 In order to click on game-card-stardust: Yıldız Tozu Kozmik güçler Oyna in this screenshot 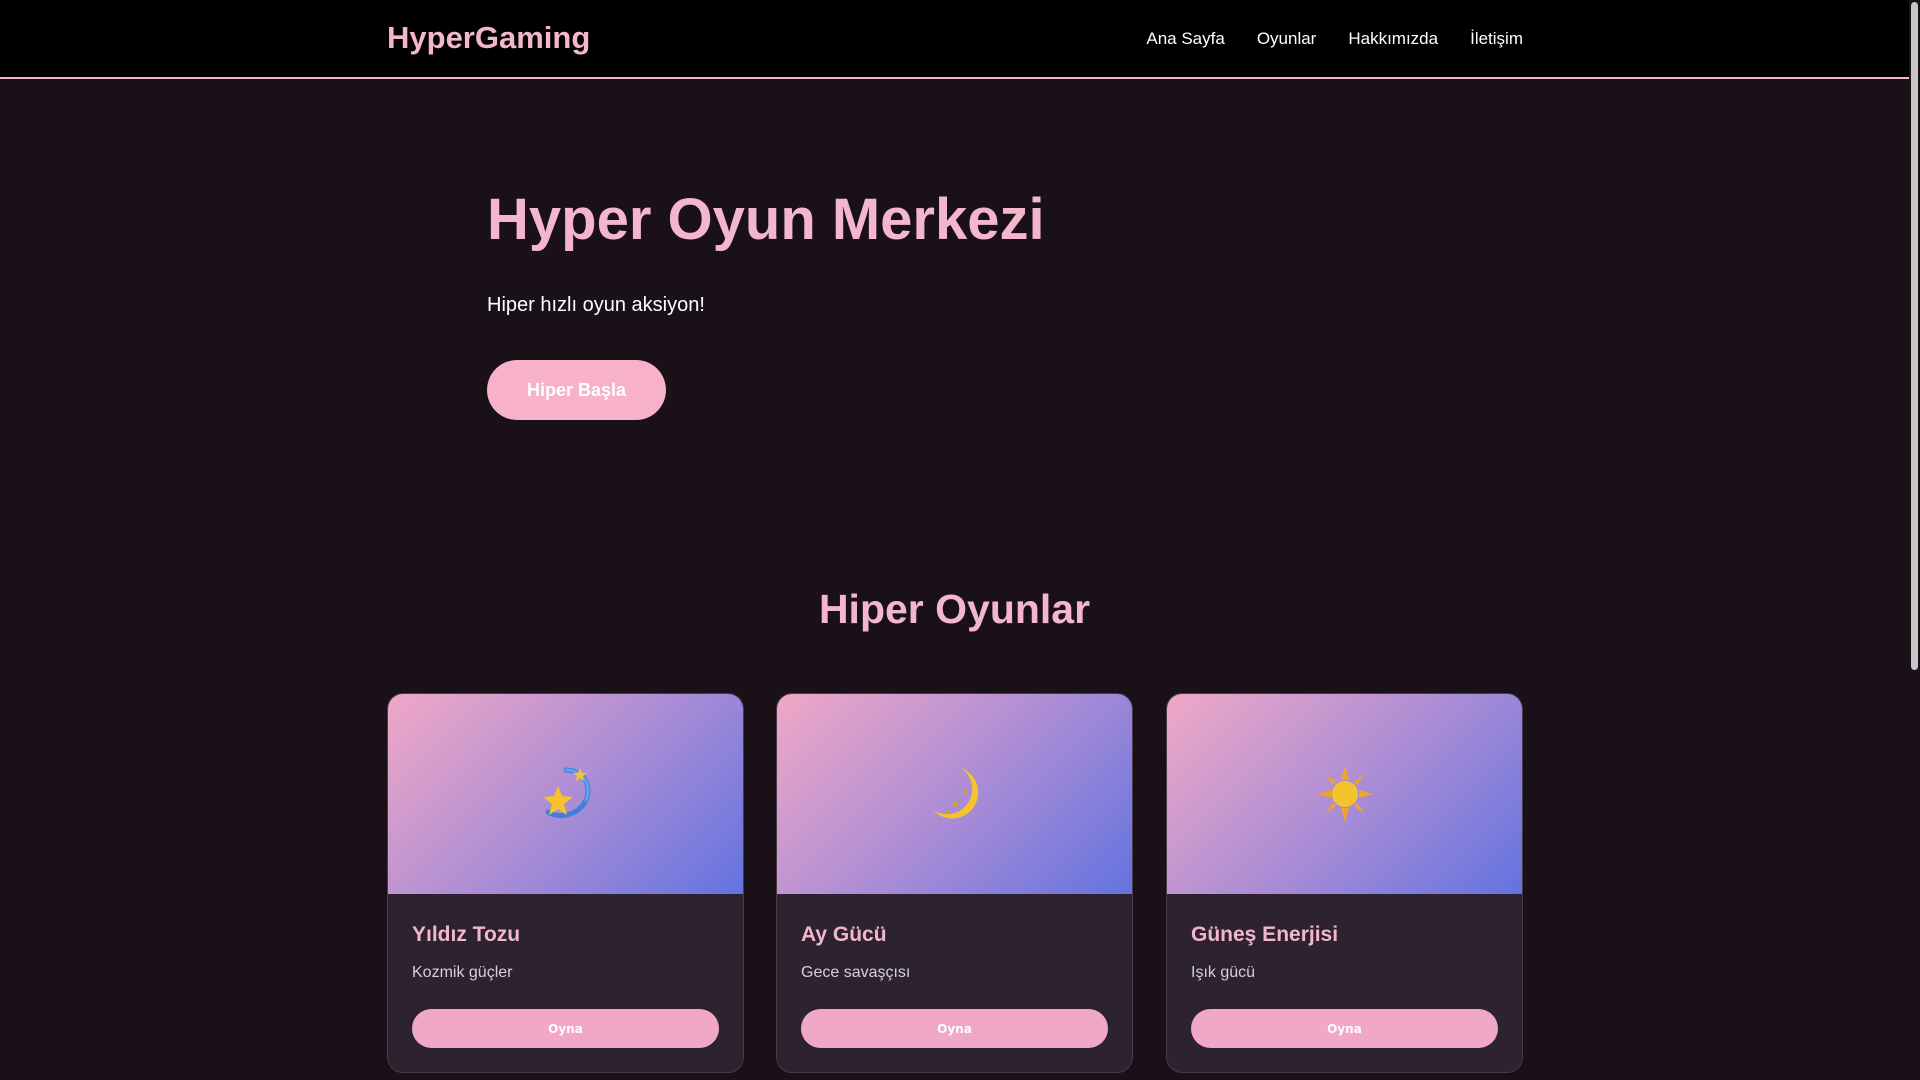, I will do `click(565, 883)`.